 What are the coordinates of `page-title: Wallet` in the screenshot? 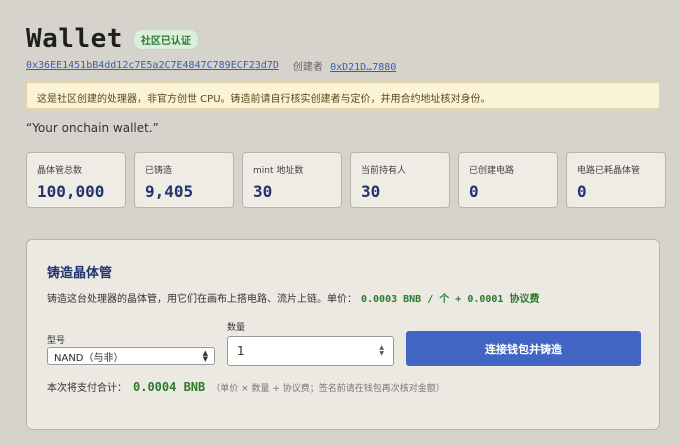 It's located at (74, 39).